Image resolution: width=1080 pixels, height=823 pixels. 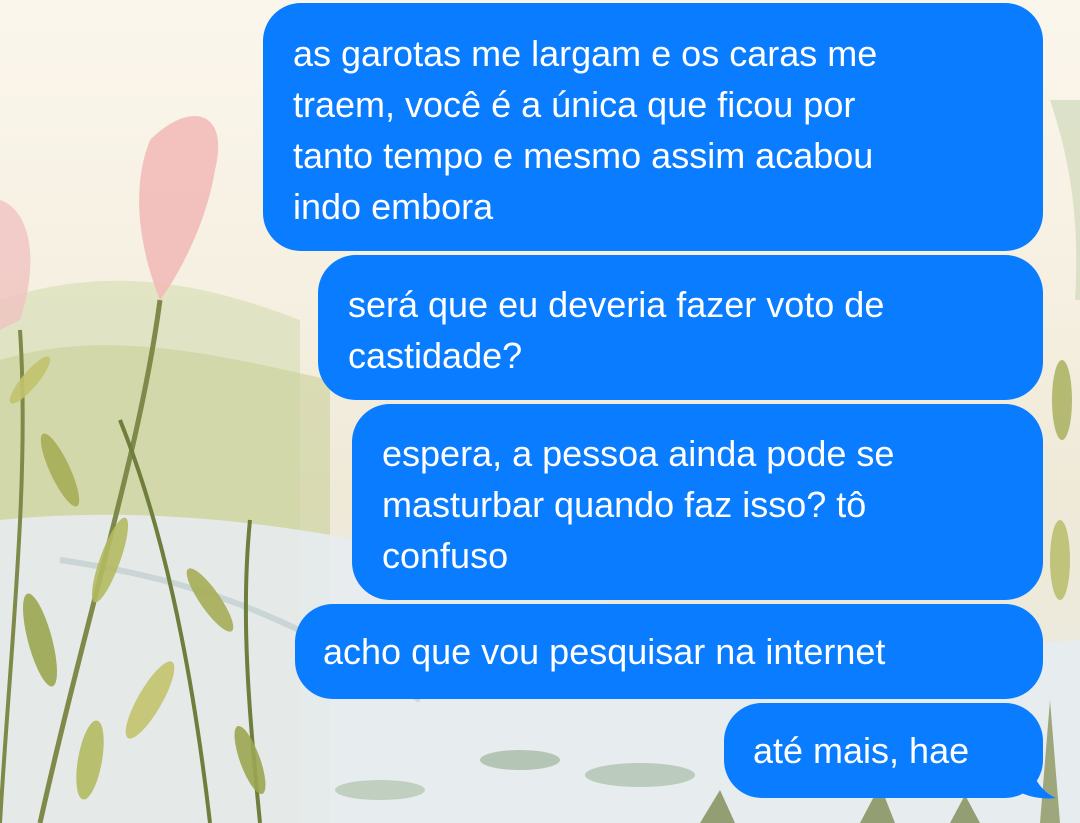 What do you see at coordinates (1033, 779) in the screenshot?
I see `bubble-tail-icon` at bounding box center [1033, 779].